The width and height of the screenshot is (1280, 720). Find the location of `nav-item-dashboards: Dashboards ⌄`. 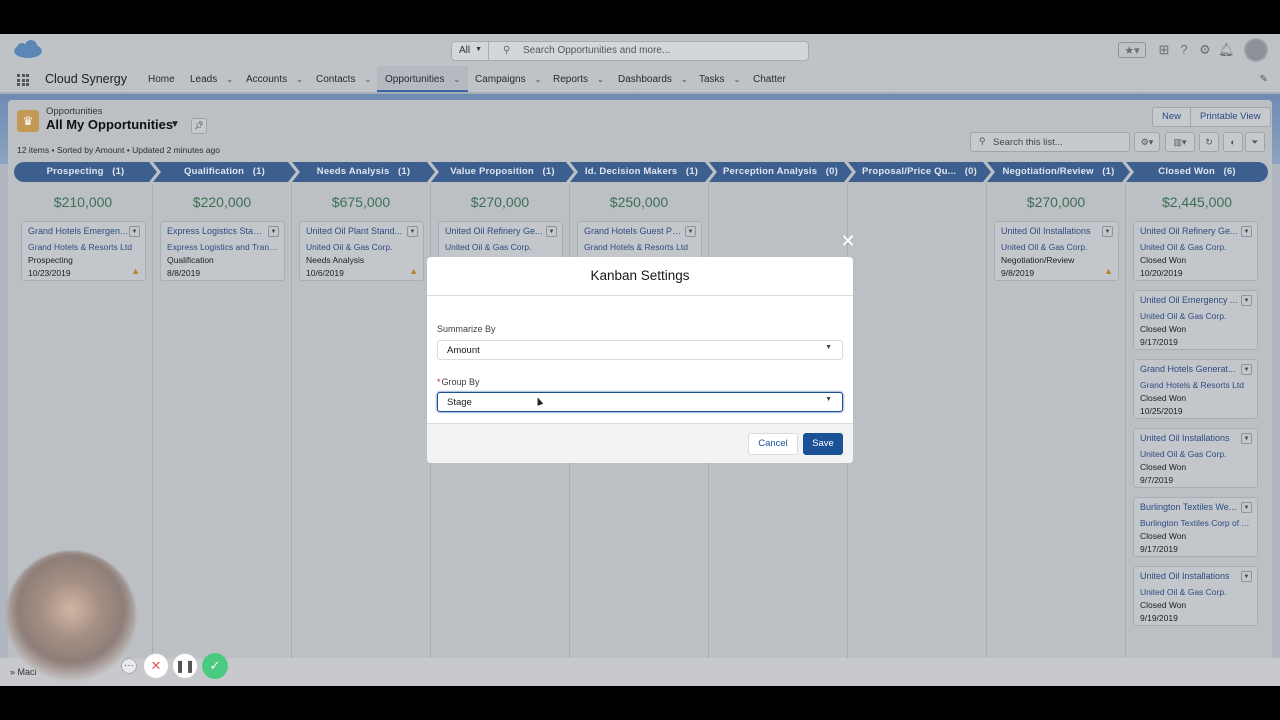

nav-item-dashboards: Dashboards ⌄ is located at coordinates (653, 79).